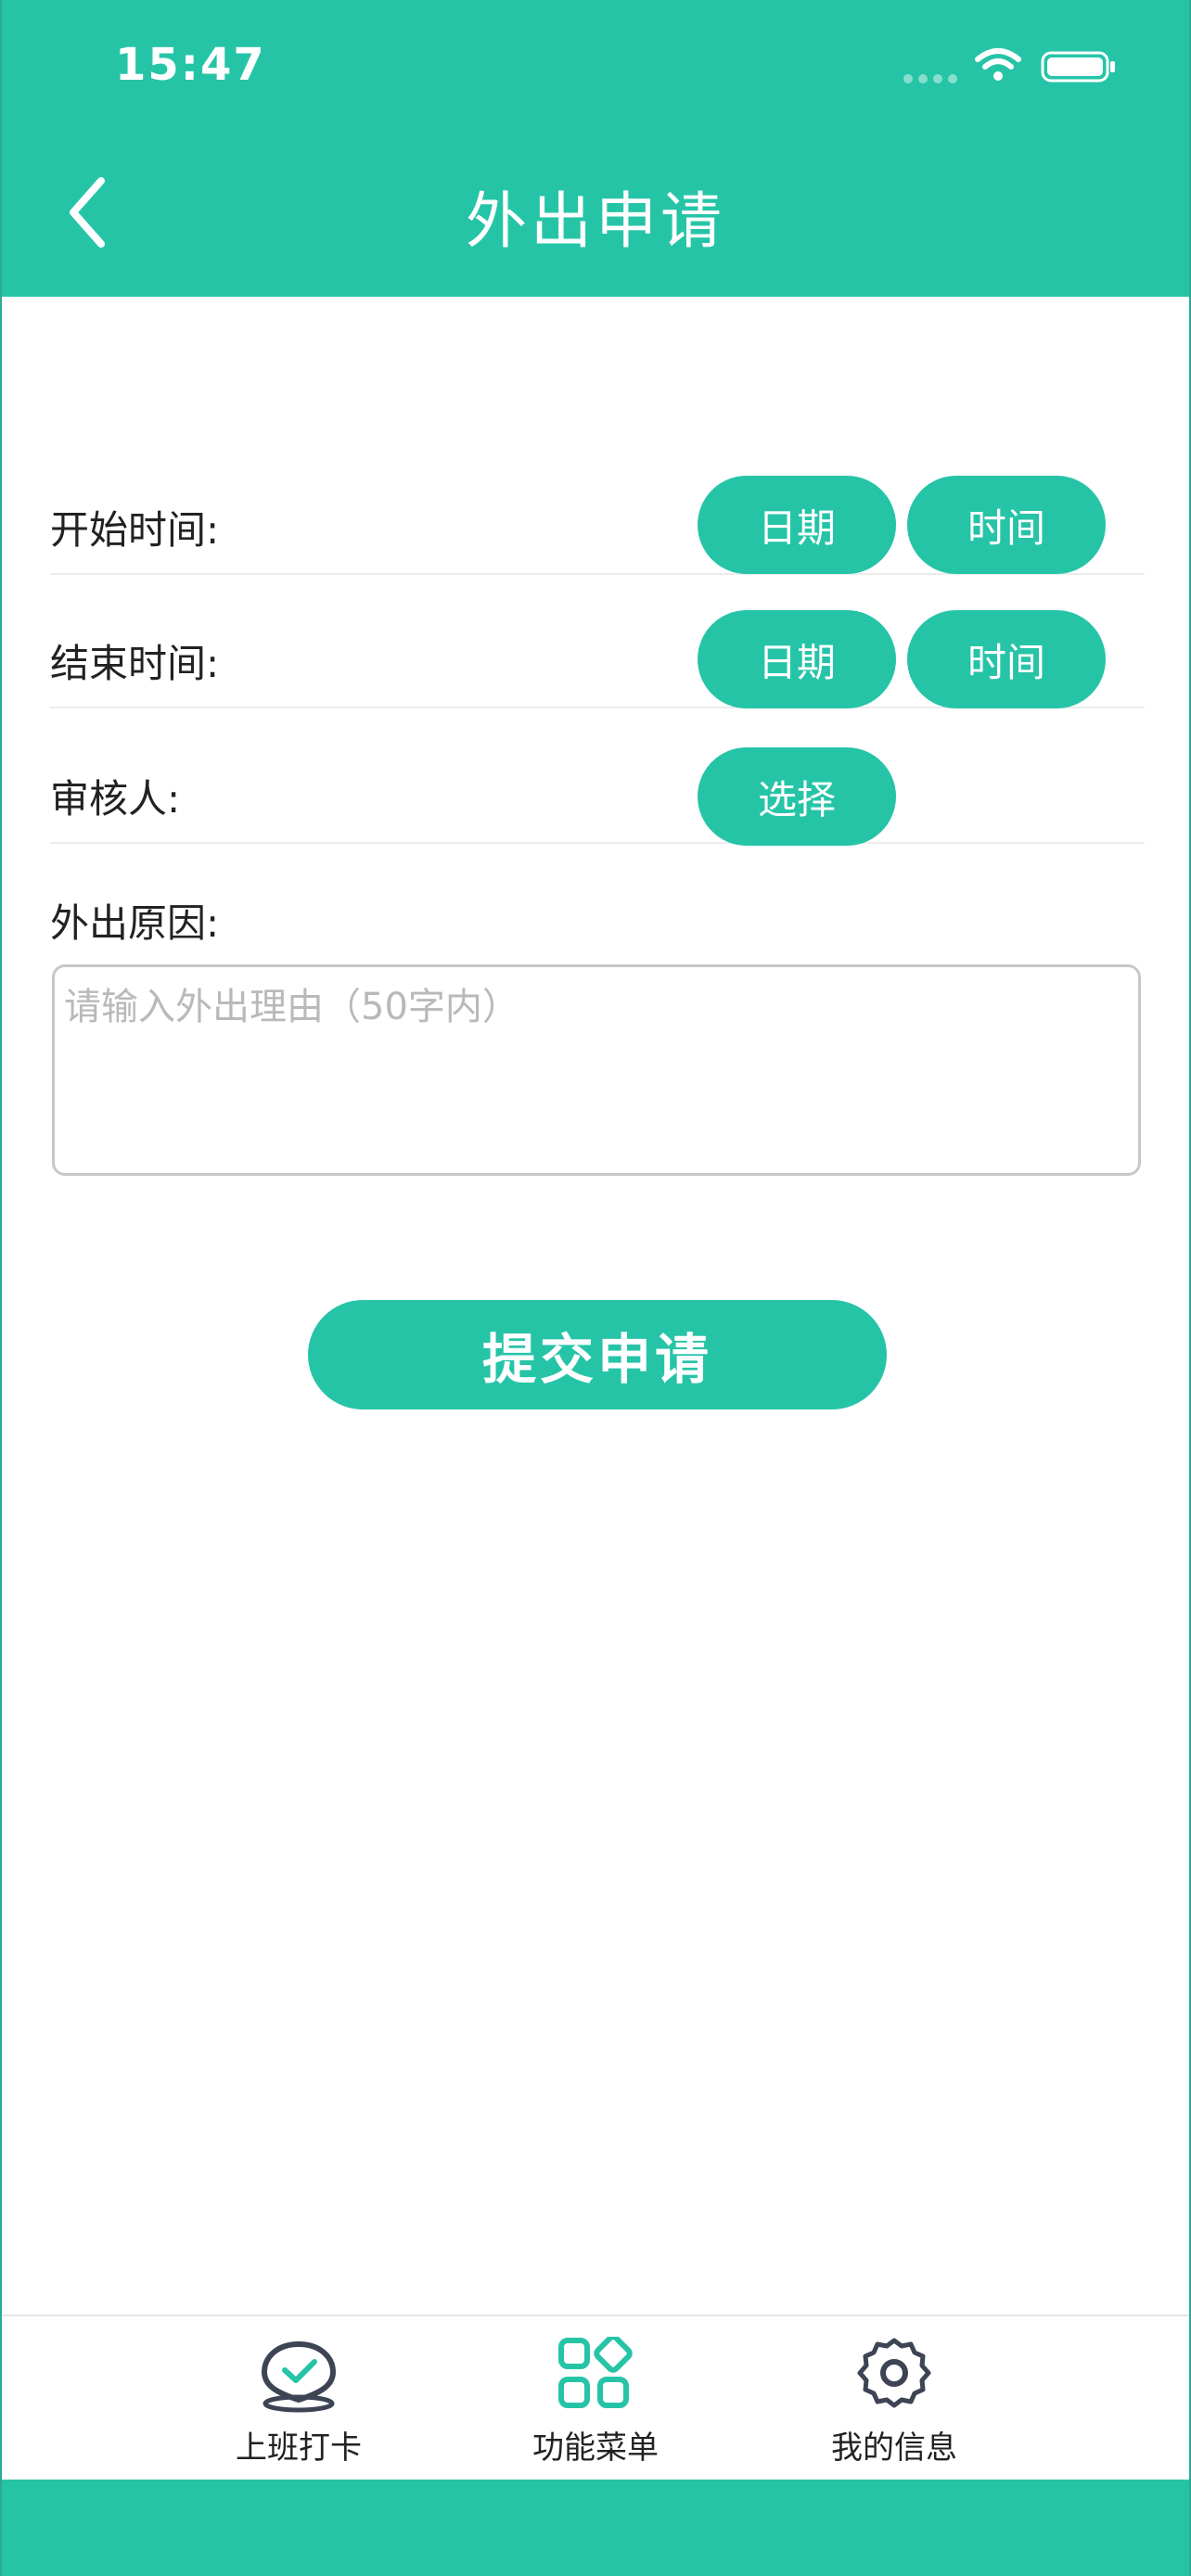 Image resolution: width=1191 pixels, height=2576 pixels. I want to click on app-grid-icon, so click(595, 2372).